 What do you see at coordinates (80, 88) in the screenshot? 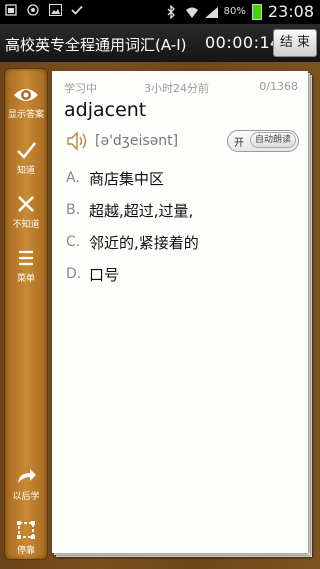
I see `study-status: 学习中` at bounding box center [80, 88].